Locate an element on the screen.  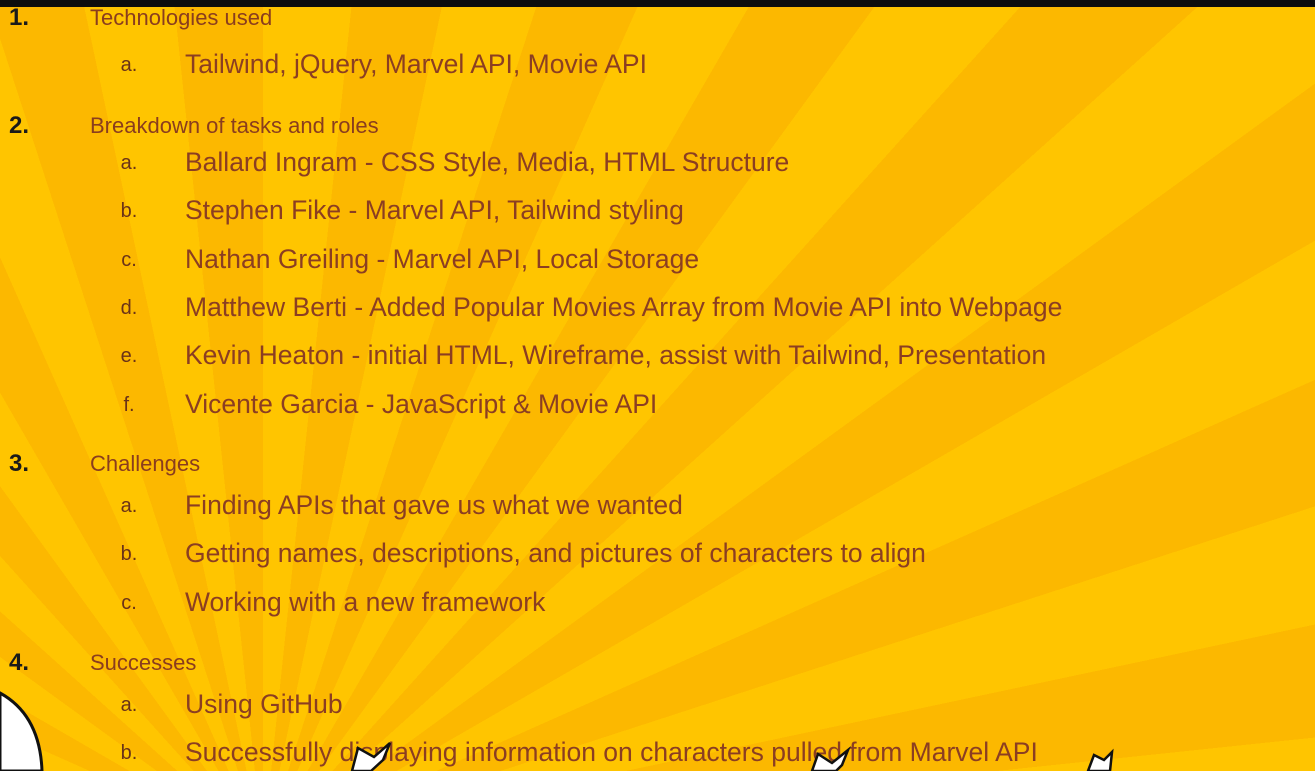
item-letter: d. is located at coordinates (129, 308).